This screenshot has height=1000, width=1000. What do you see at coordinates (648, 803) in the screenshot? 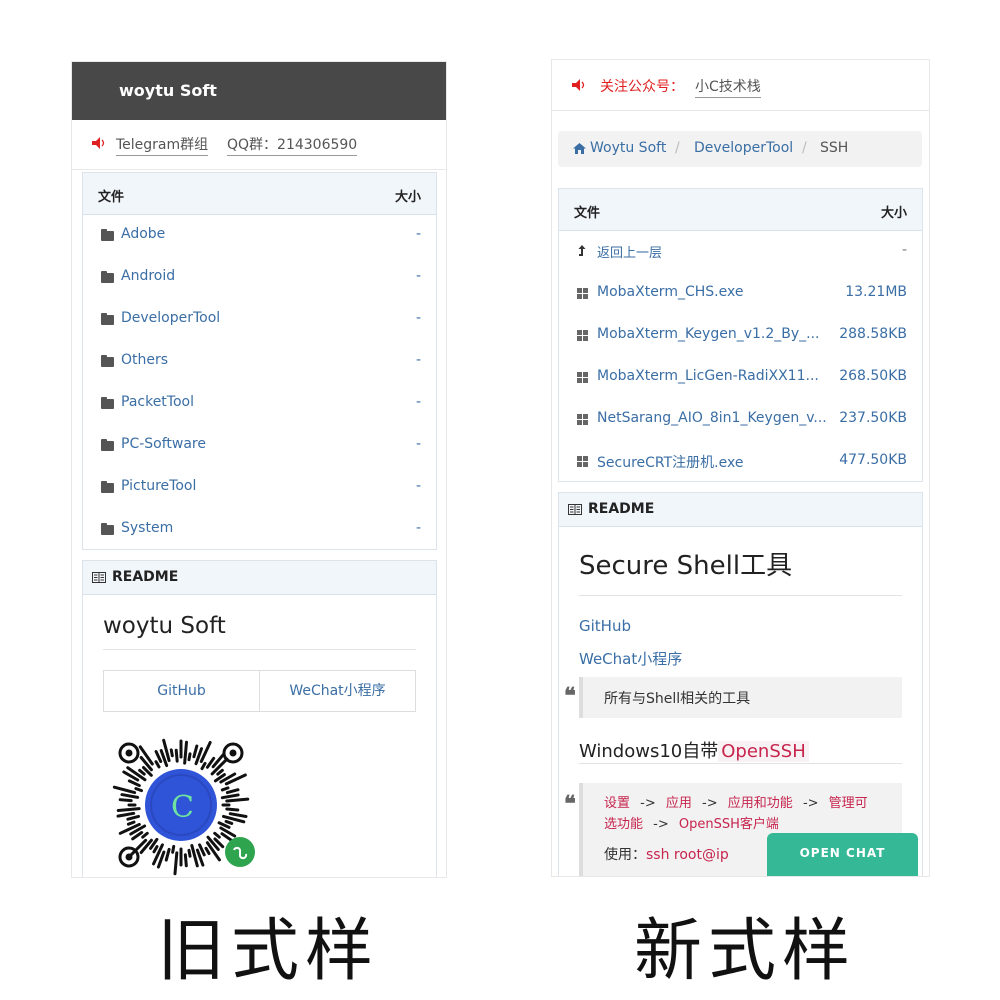
I see `path-arrow: ->` at bounding box center [648, 803].